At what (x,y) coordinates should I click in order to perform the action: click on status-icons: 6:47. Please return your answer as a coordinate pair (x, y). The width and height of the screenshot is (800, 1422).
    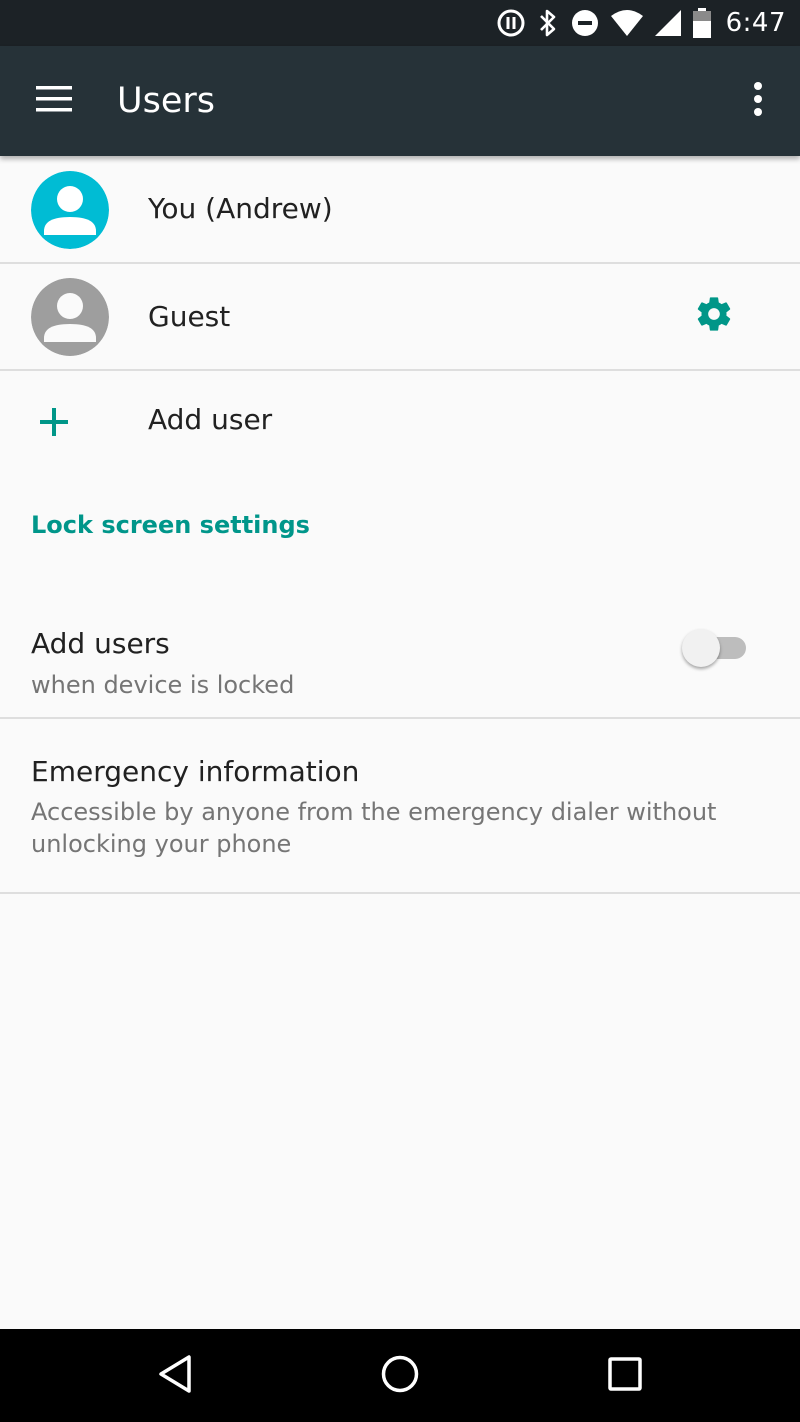
    Looking at the image, I should click on (641, 23).